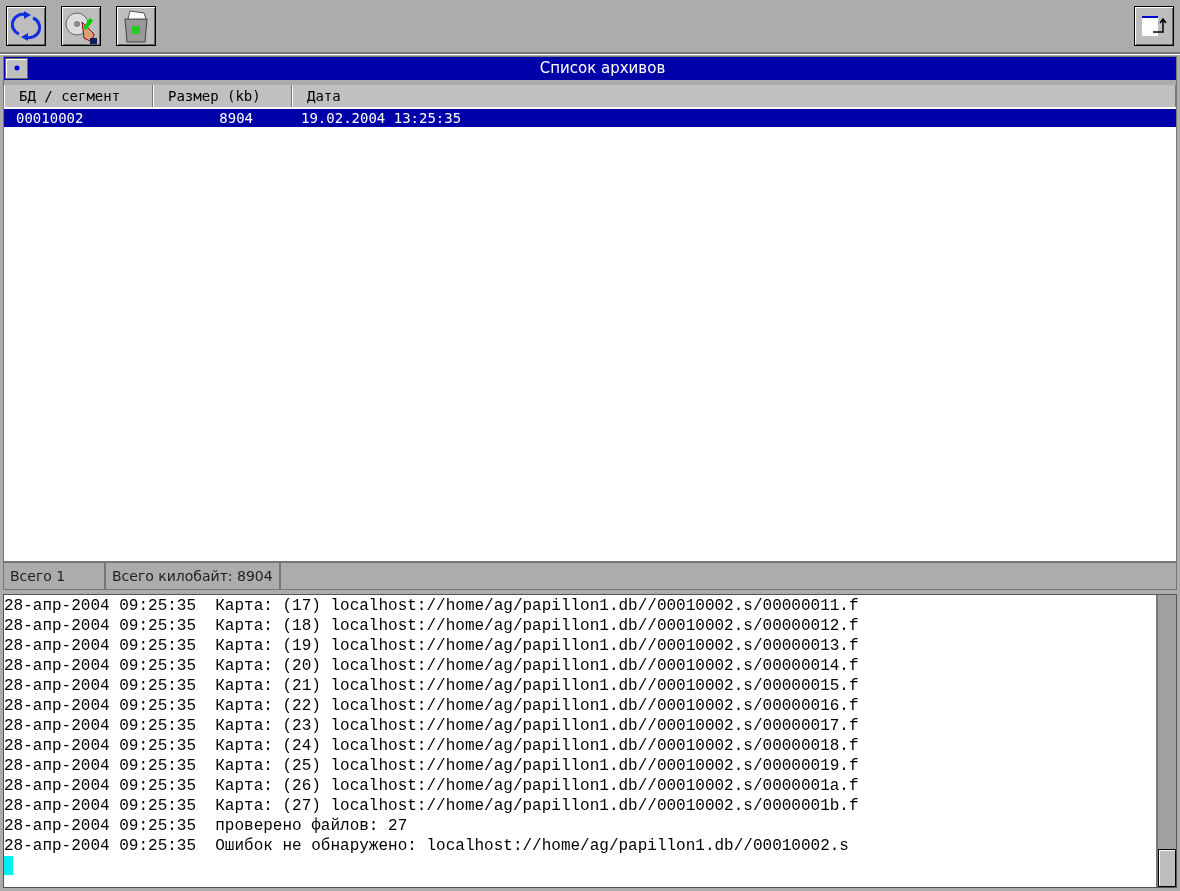  I want to click on log-line: 28-апр-2004 09:25:35 Карта: (17) localhost://home/ag/papillon1.db//00010002.s/00000011.f, so click(432, 605).